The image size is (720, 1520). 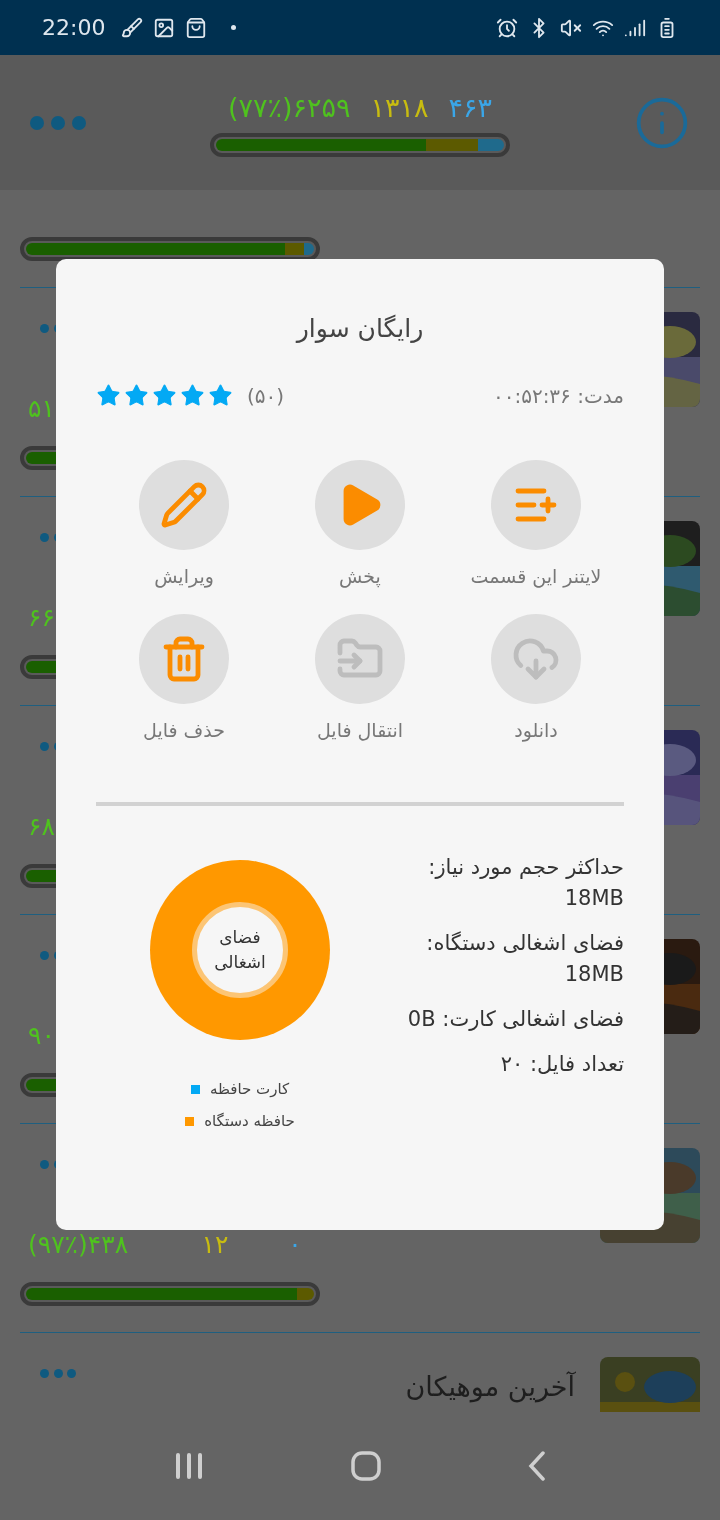 I want to click on count-text: ۶۶, so click(x=41, y=618).